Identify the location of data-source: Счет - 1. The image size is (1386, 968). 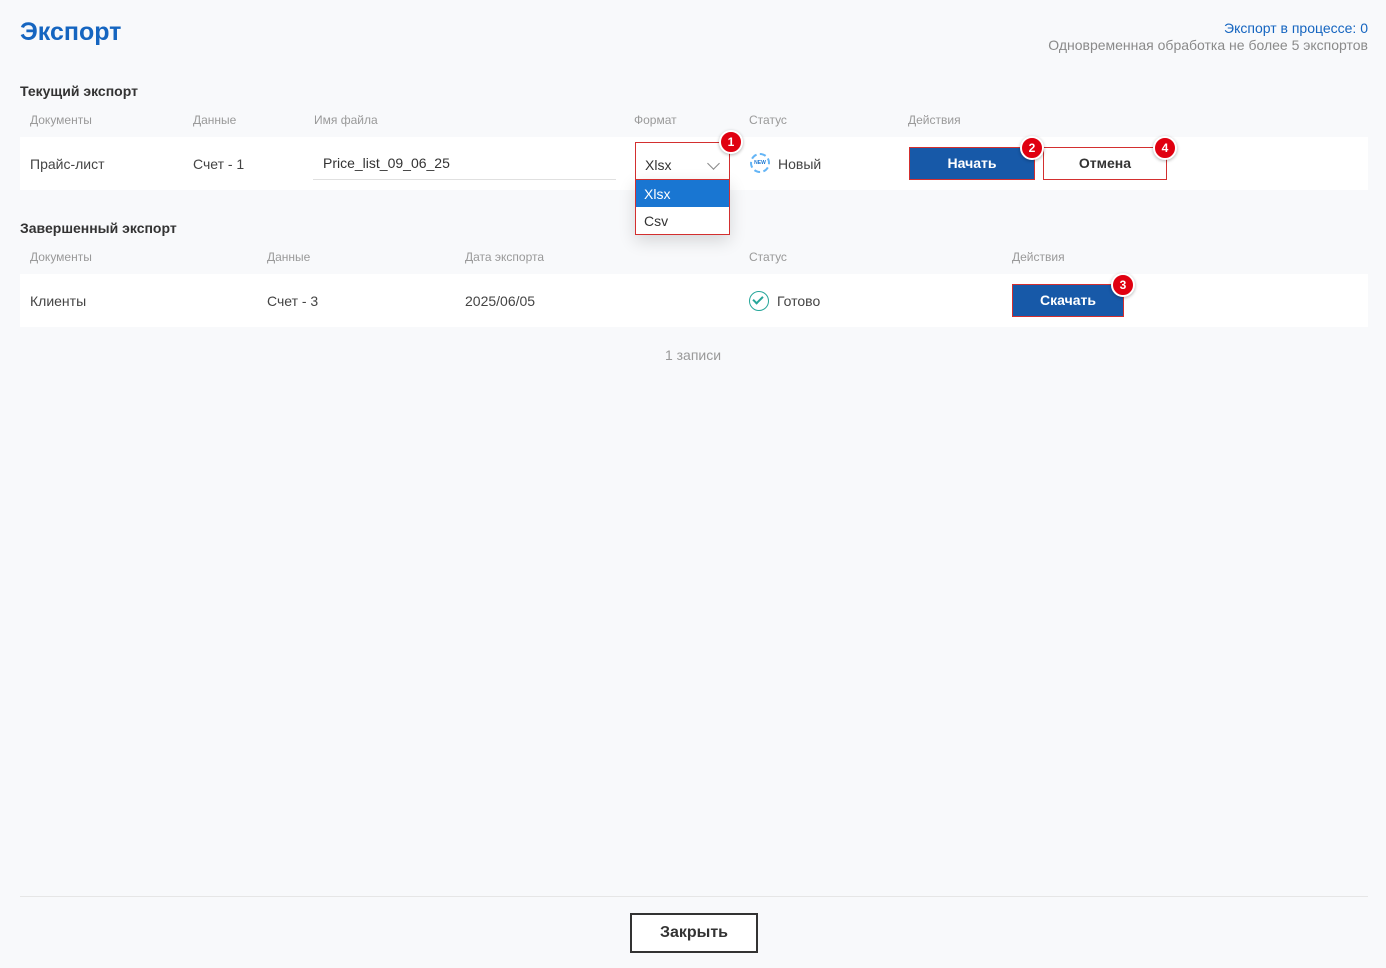
(219, 164).